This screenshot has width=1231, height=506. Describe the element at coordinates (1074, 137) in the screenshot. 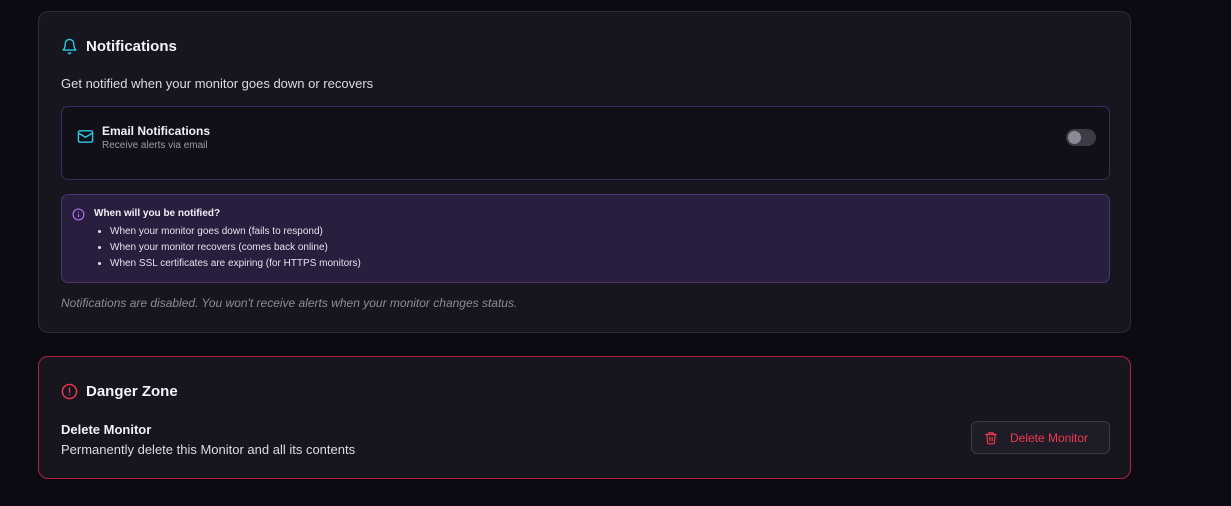

I see `toggle-knob` at that location.